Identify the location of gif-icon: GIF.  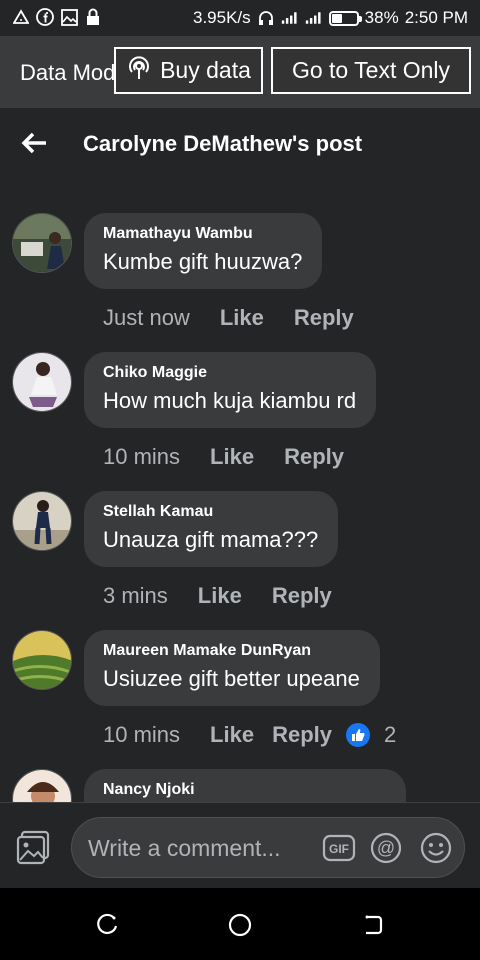
(339, 848).